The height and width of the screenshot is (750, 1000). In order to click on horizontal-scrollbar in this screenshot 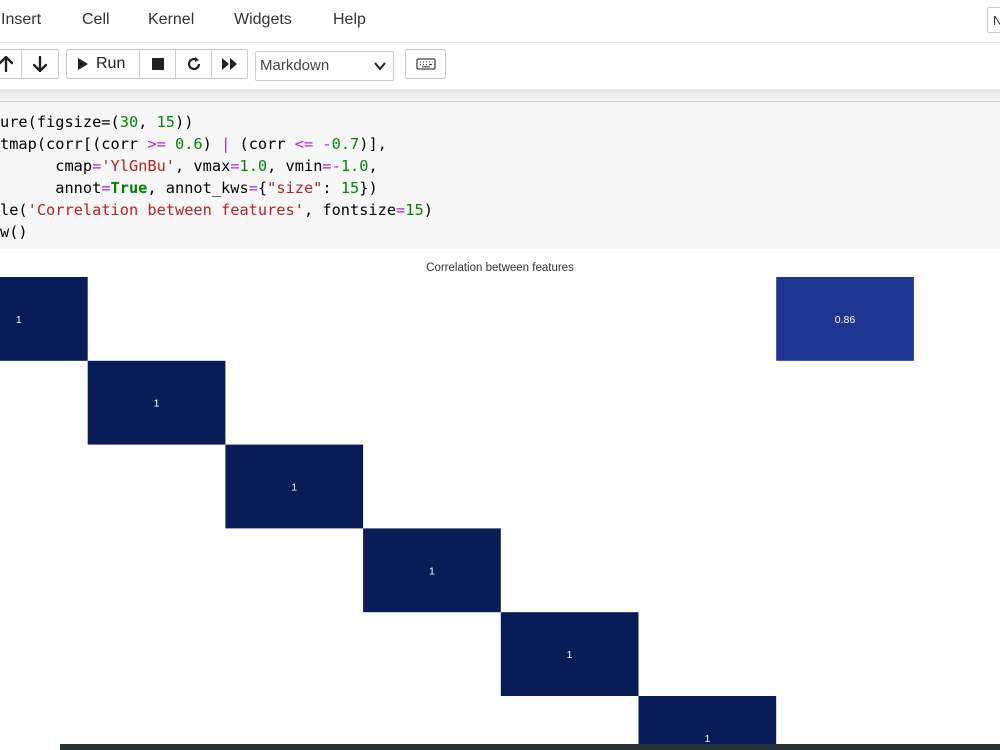, I will do `click(530, 747)`.